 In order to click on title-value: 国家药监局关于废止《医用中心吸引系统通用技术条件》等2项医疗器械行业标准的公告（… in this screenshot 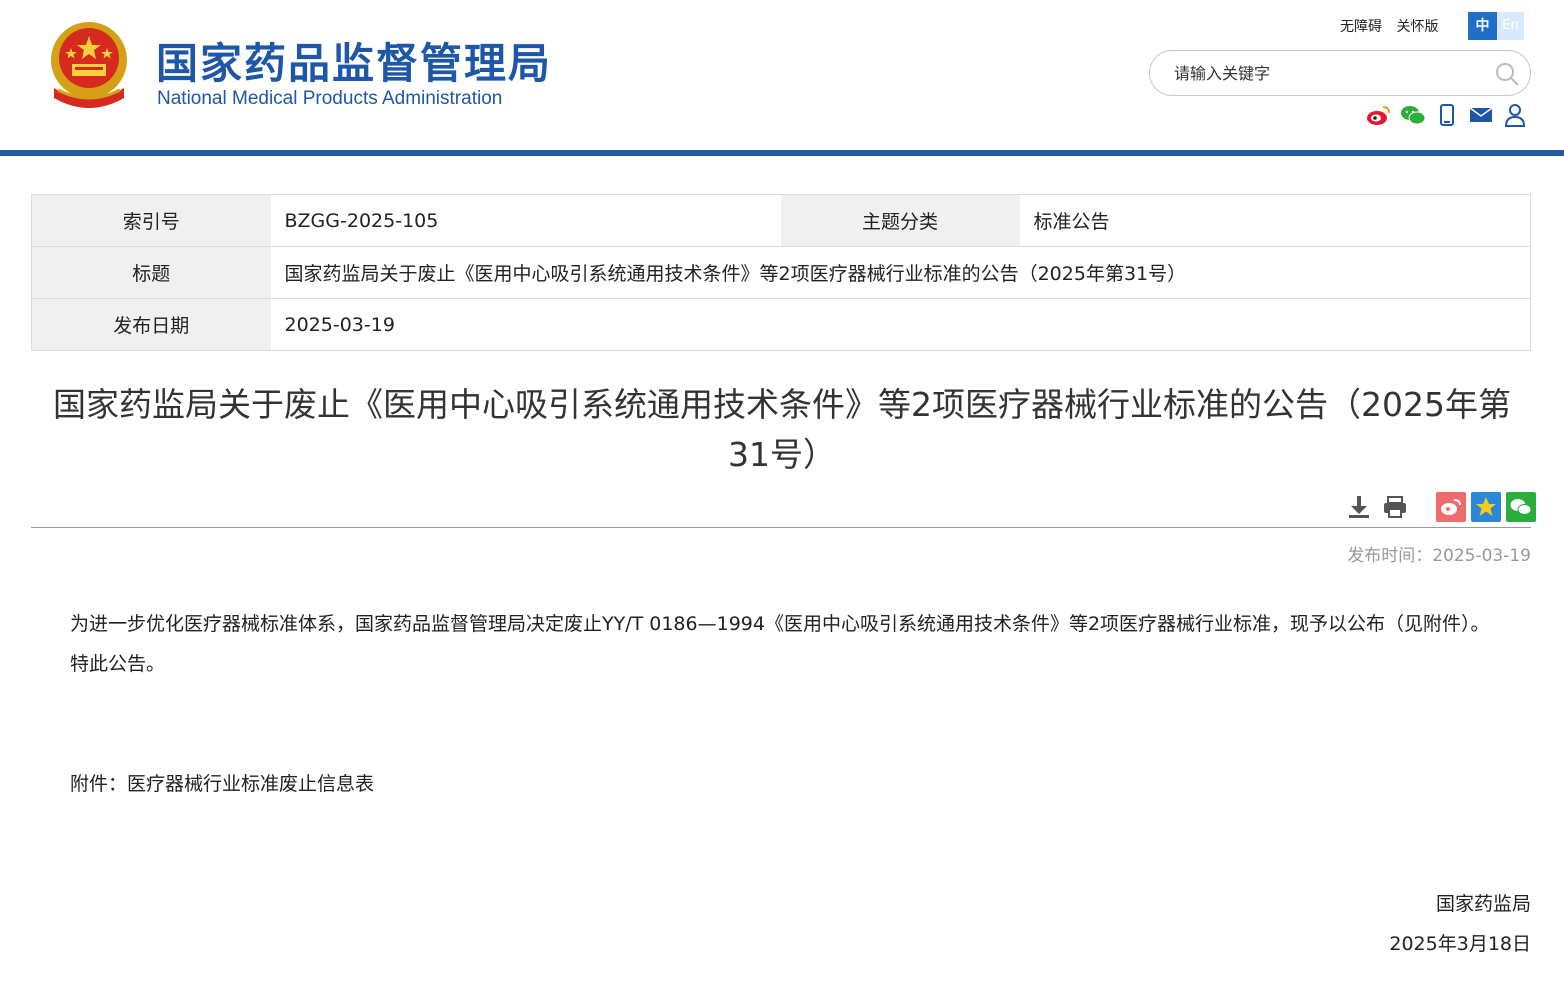, I will do `click(900, 272)`.